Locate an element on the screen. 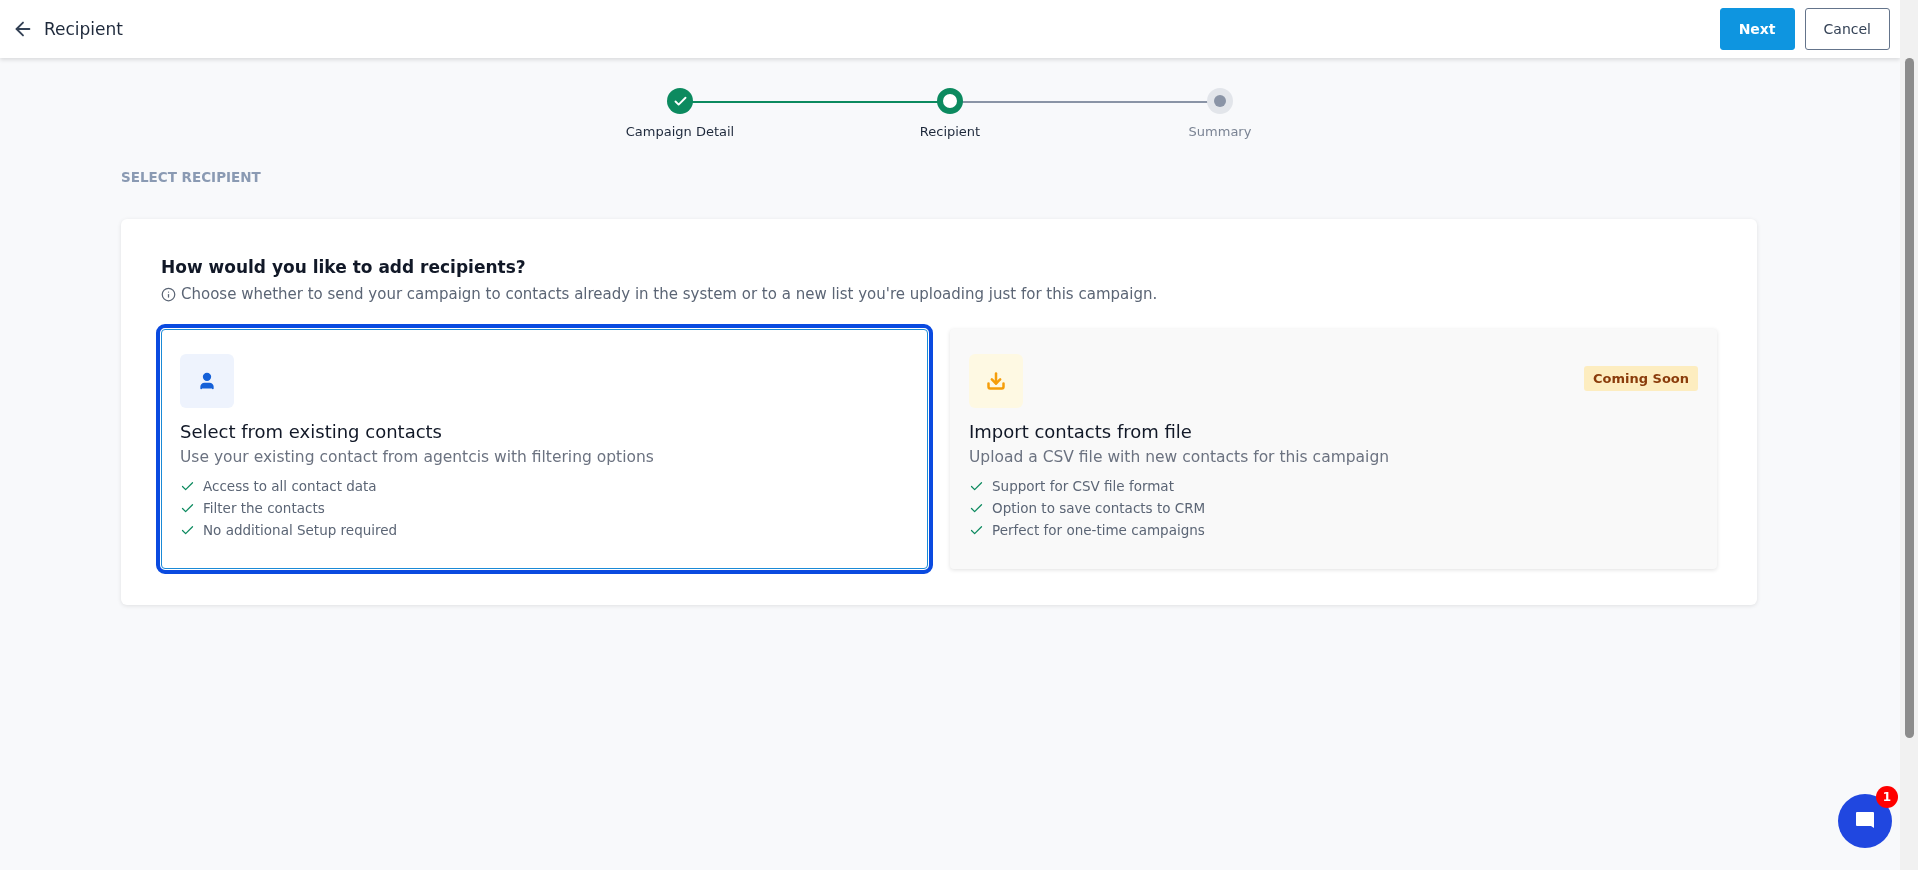 Image resolution: width=1918 pixels, height=870 pixels. option-description: Use your existing contact from agentcis with filtering options is located at coordinates (417, 457).